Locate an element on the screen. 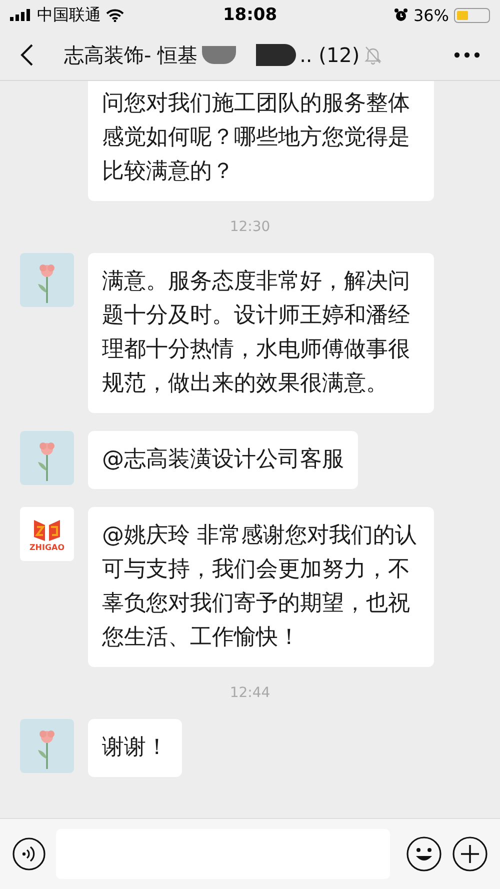 This screenshot has width=500, height=889. back-icon is located at coordinates (27, 55).